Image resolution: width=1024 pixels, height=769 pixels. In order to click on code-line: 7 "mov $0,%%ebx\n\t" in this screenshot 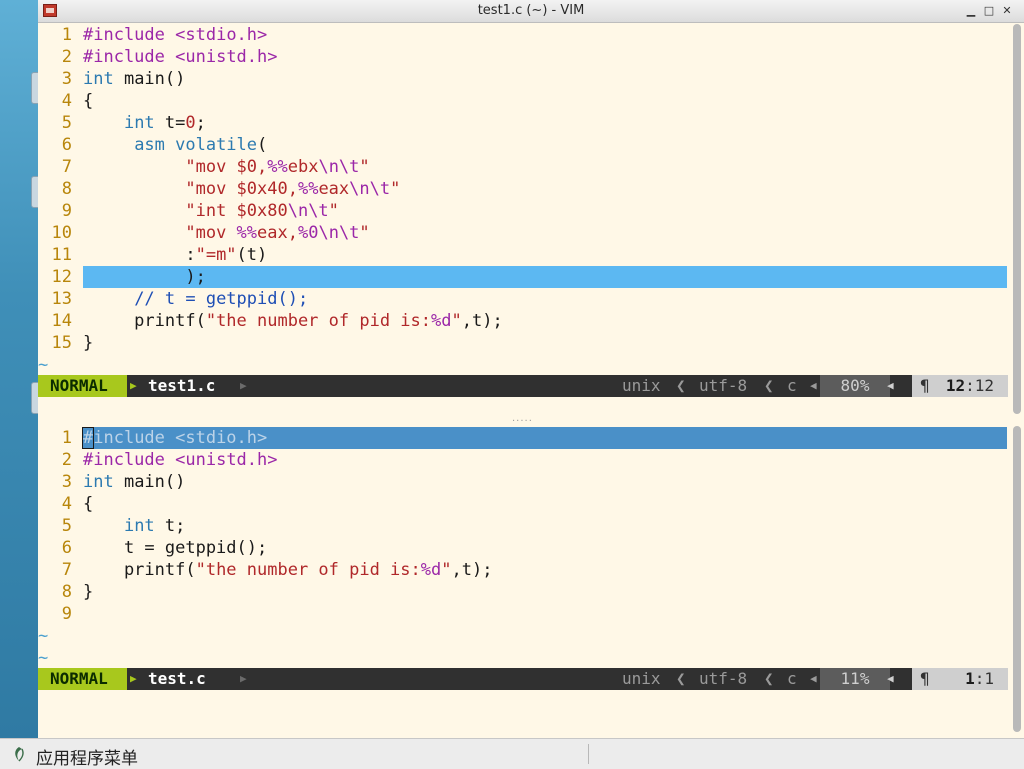, I will do `click(523, 167)`.